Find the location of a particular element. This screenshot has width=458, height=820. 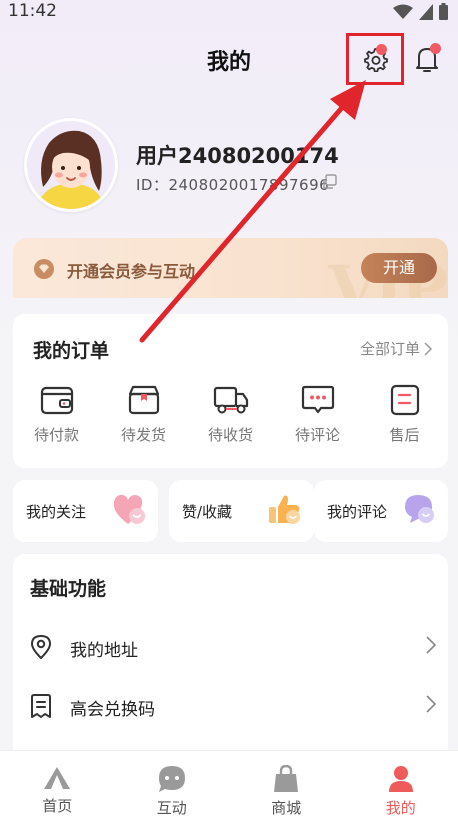

redeem-code-label: 高会兑换码 is located at coordinates (112, 710).